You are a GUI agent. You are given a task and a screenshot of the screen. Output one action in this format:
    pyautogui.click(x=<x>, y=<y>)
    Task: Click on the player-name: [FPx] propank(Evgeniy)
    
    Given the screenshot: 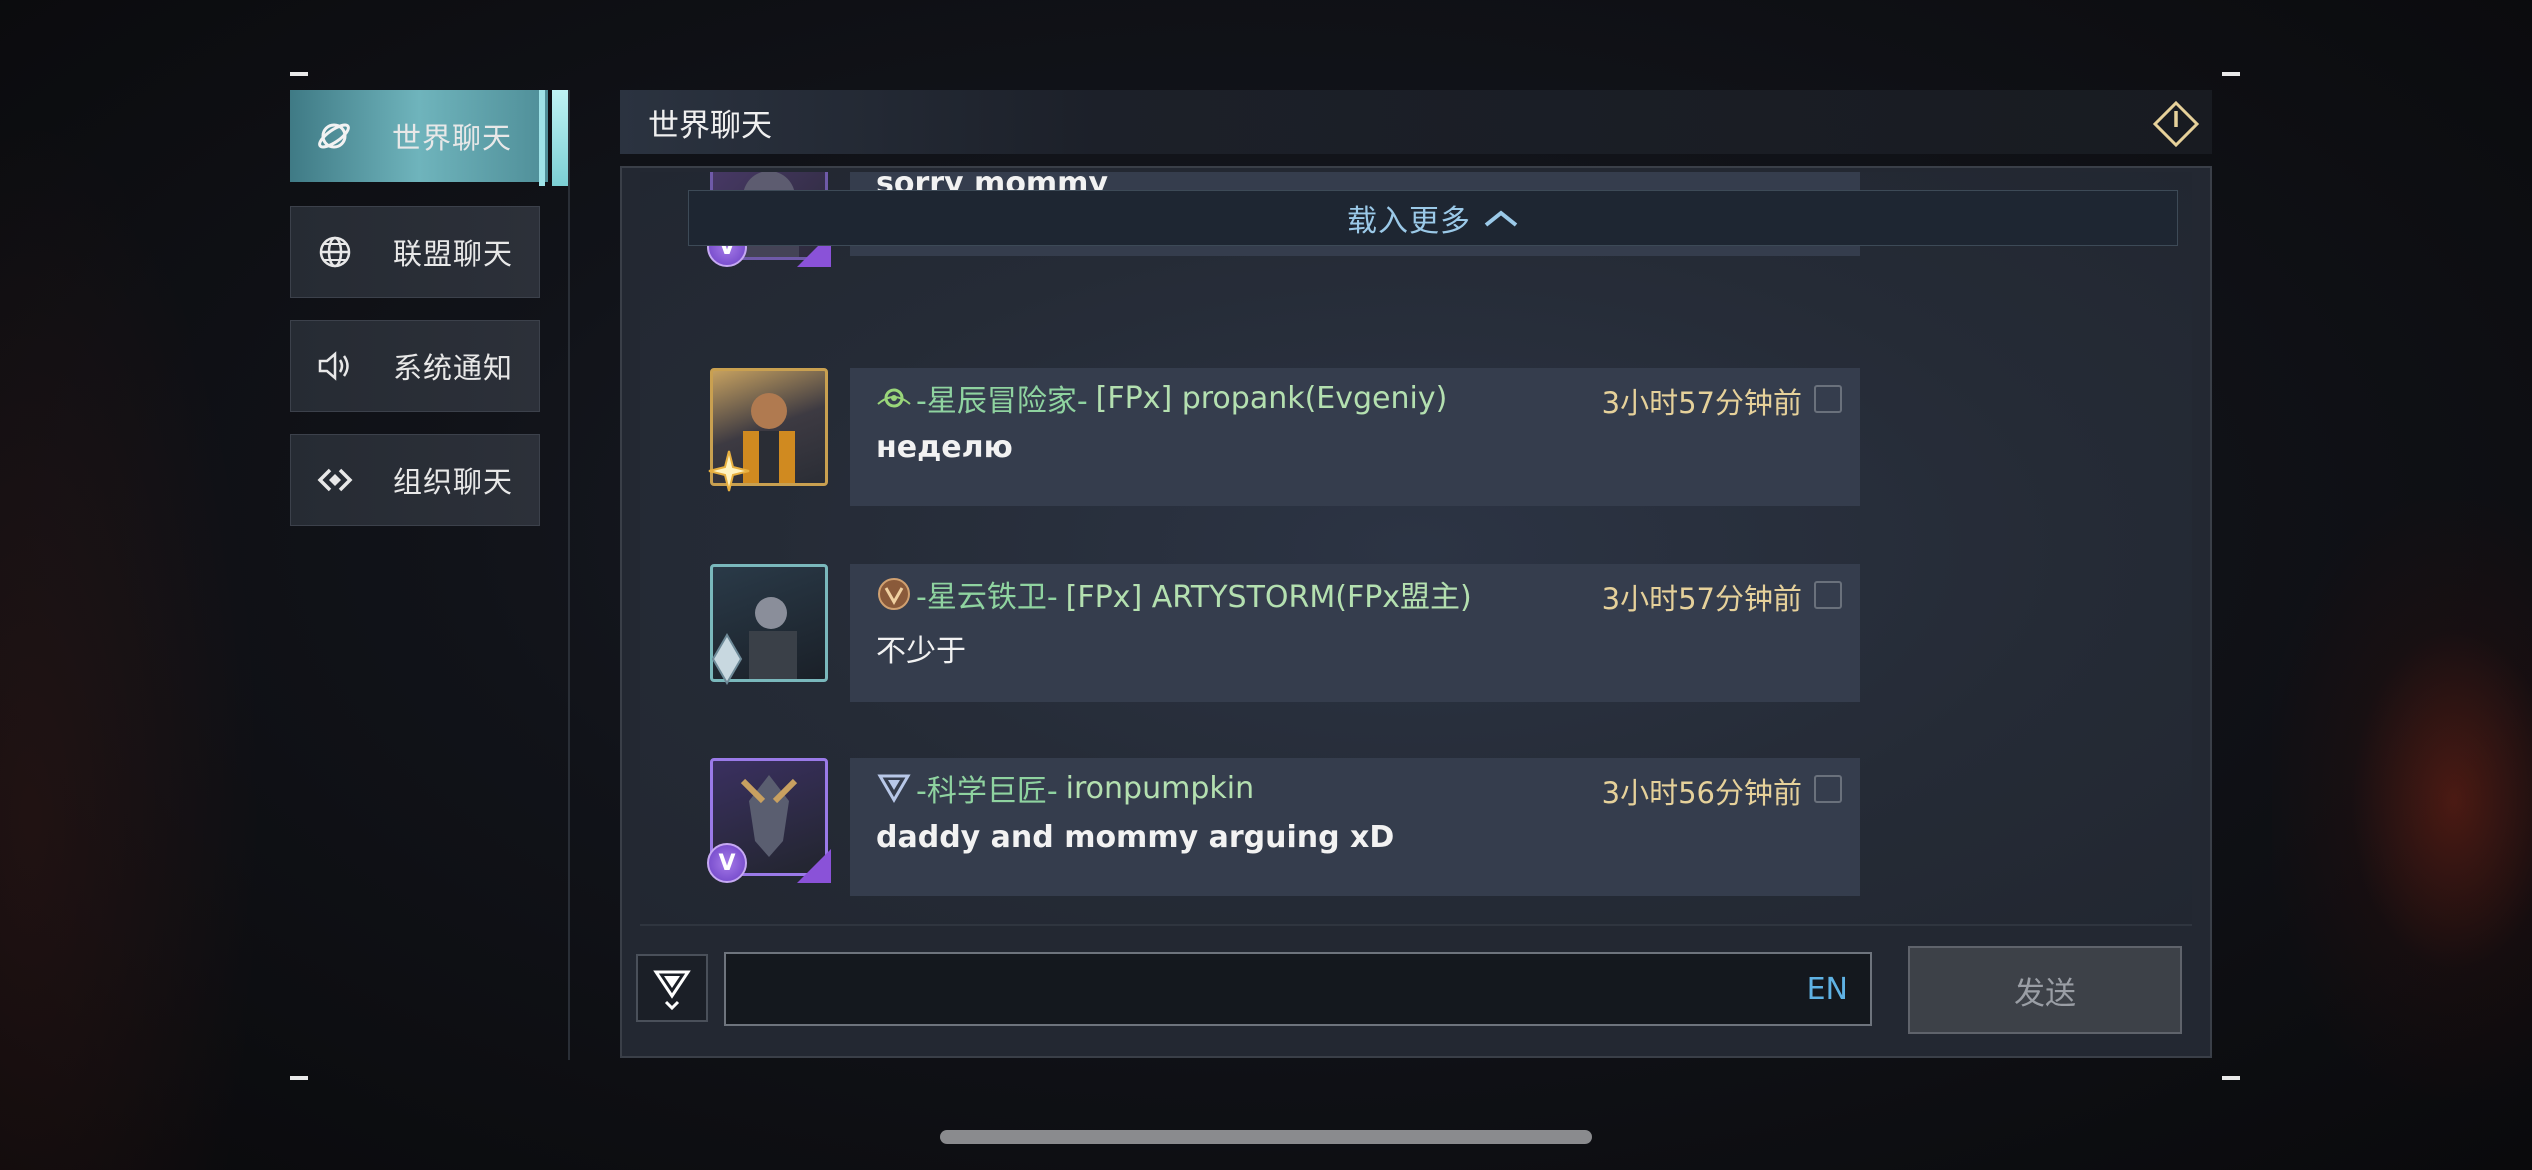 What is the action you would take?
    pyautogui.click(x=1272, y=398)
    